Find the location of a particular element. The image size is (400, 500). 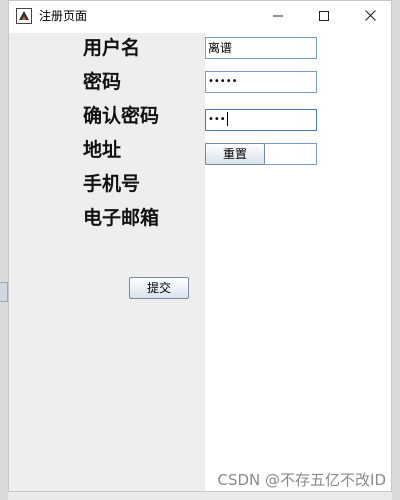

username-field: 离谱 is located at coordinates (261, 48).